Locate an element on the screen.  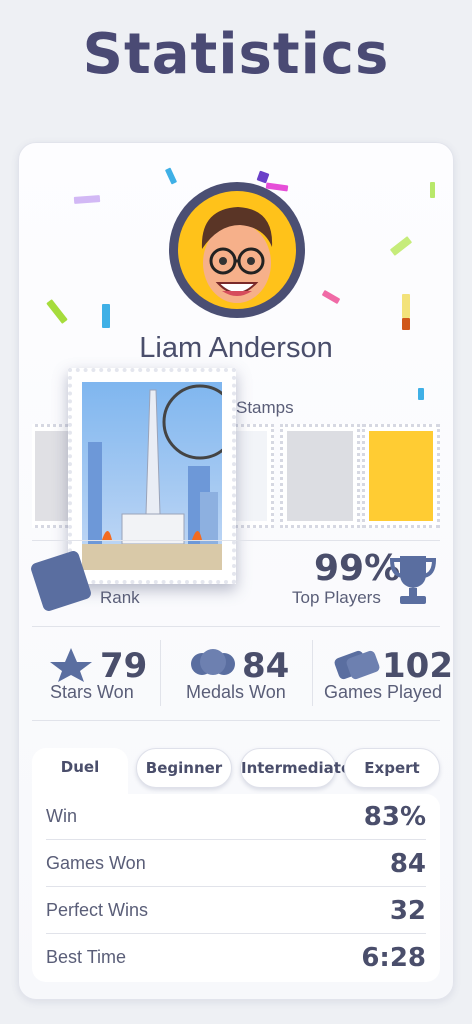
avatar-face-icon is located at coordinates (237, 250).